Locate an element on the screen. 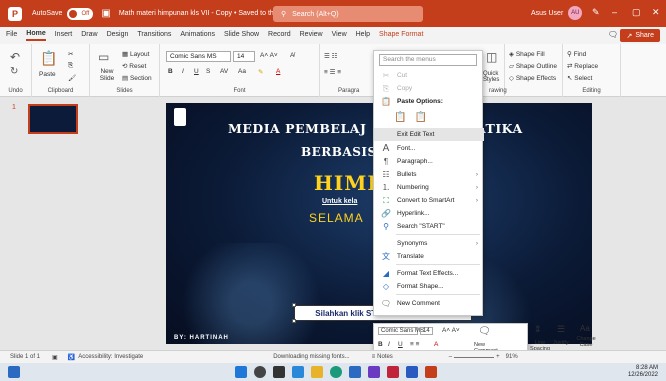  tab-help: Help is located at coordinates (363, 35).